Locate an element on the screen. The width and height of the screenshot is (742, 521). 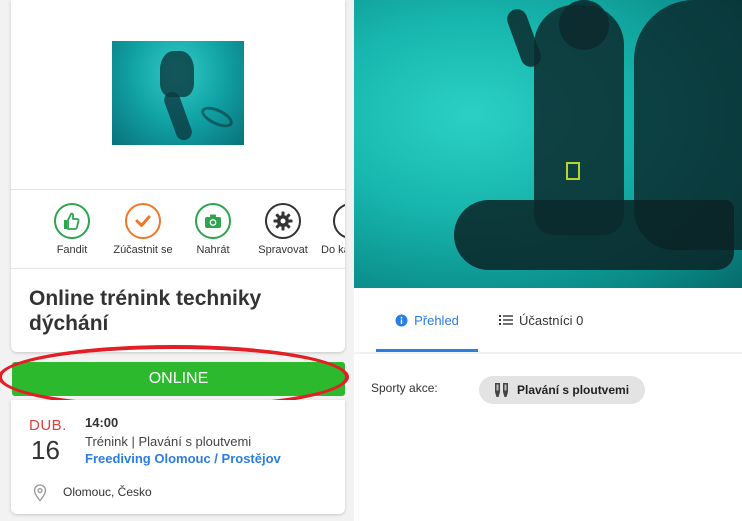
tab-overview: Přehled is located at coordinates (427, 320).